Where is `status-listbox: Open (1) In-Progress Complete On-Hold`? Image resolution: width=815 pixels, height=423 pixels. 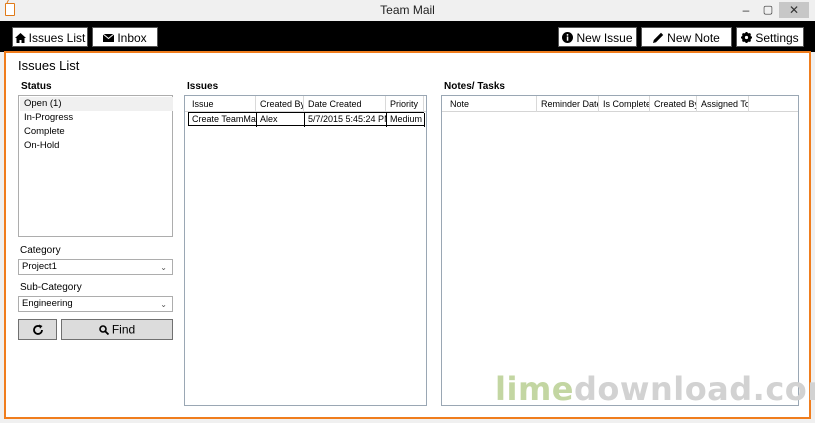
status-listbox: Open (1) In-Progress Complete On-Hold is located at coordinates (95, 166).